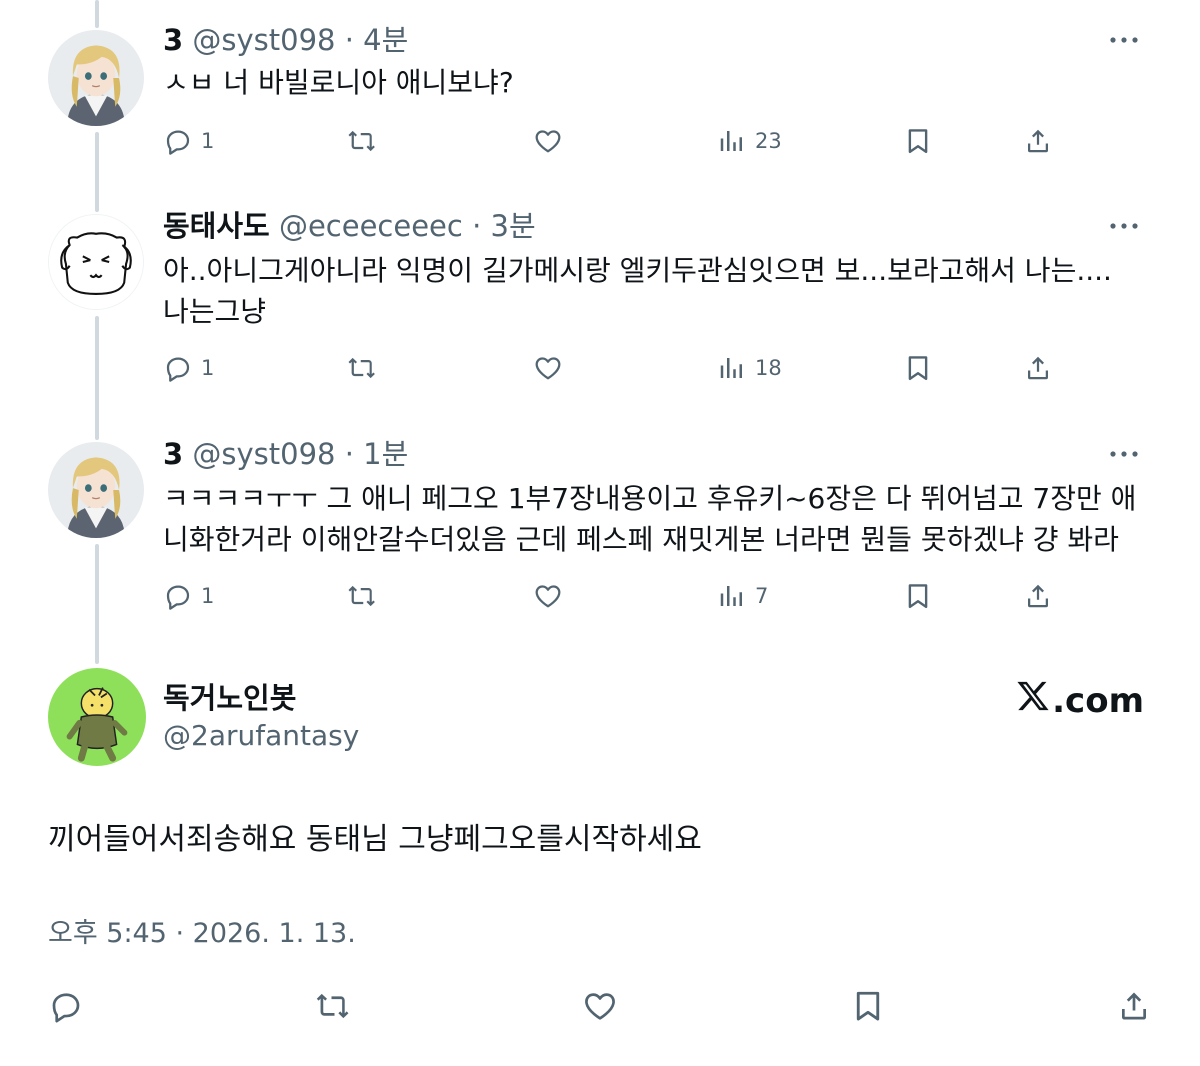  I want to click on x-logo-icon, so click(1033, 700).